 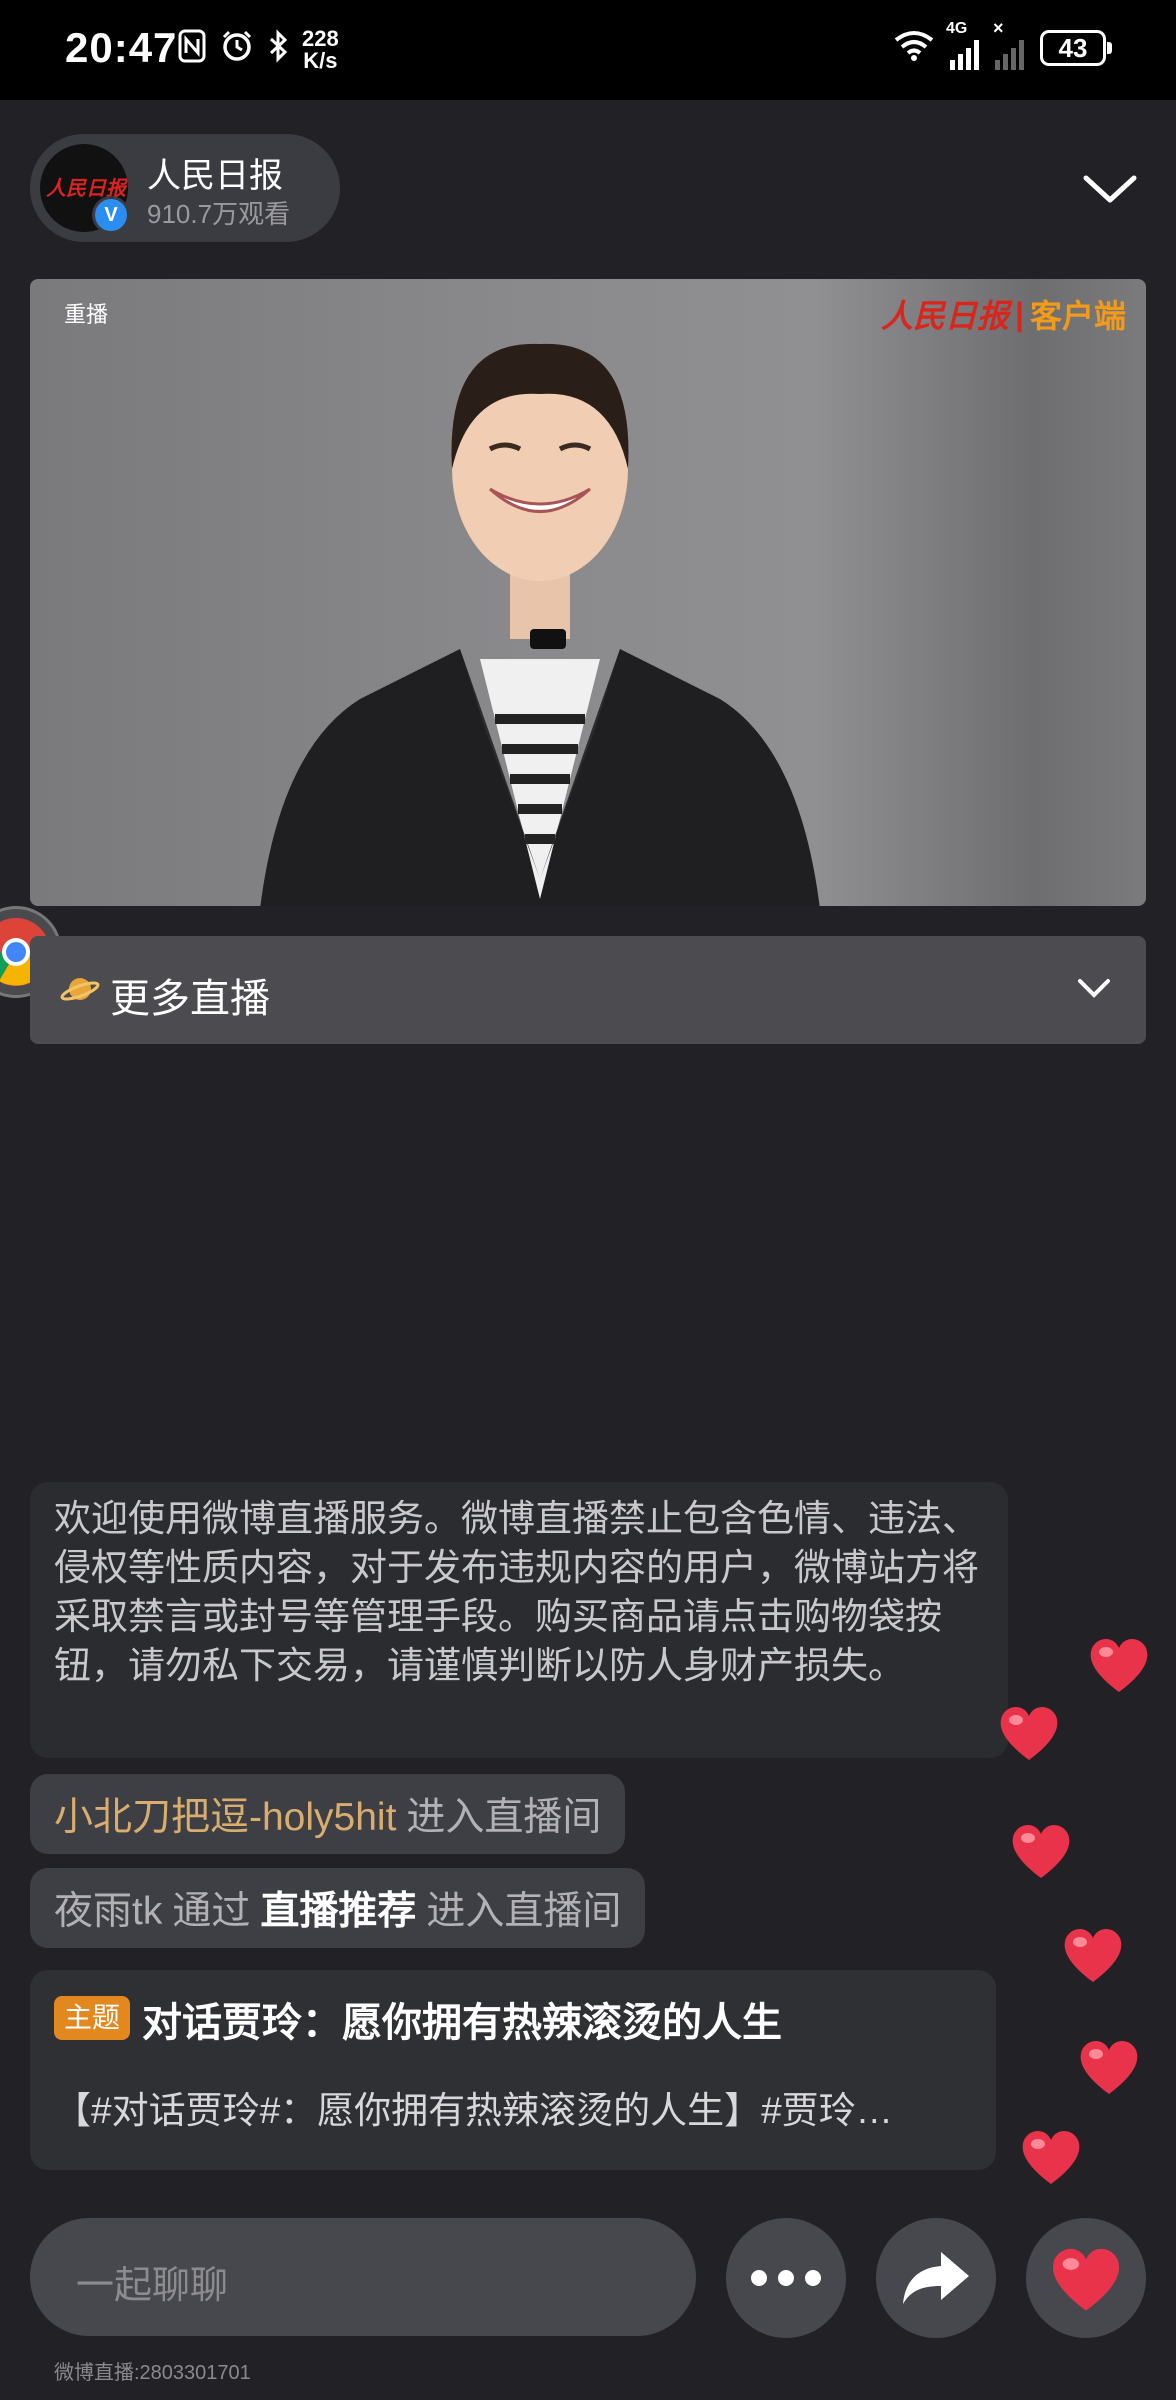 What do you see at coordinates (320, 60) in the screenshot?
I see `speed-unit: K/s` at bounding box center [320, 60].